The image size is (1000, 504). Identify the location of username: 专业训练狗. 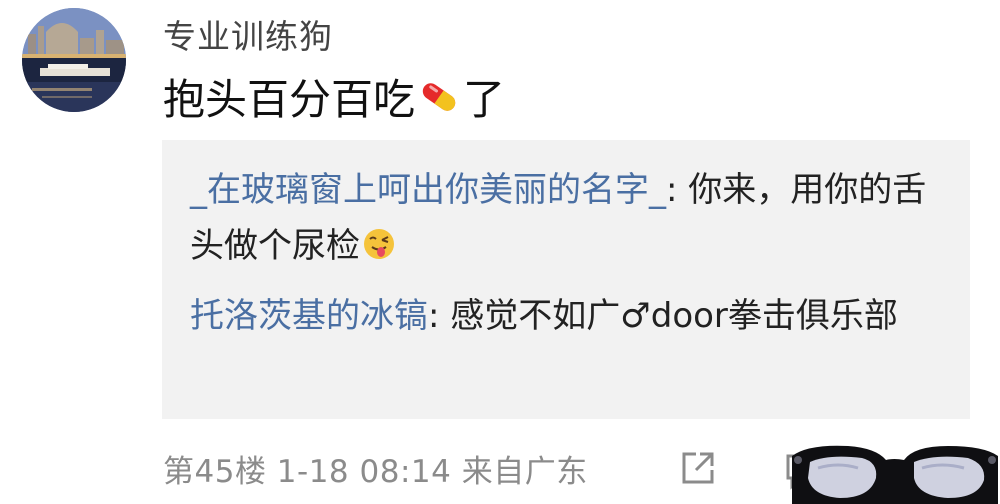
(248, 34).